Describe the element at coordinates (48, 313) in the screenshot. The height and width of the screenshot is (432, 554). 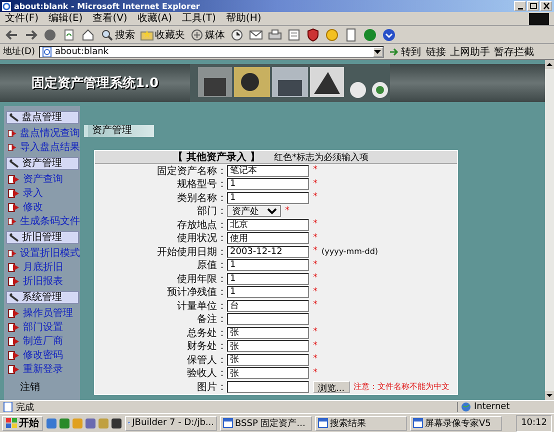
I see `sidebar-link: 操作员管理` at that location.